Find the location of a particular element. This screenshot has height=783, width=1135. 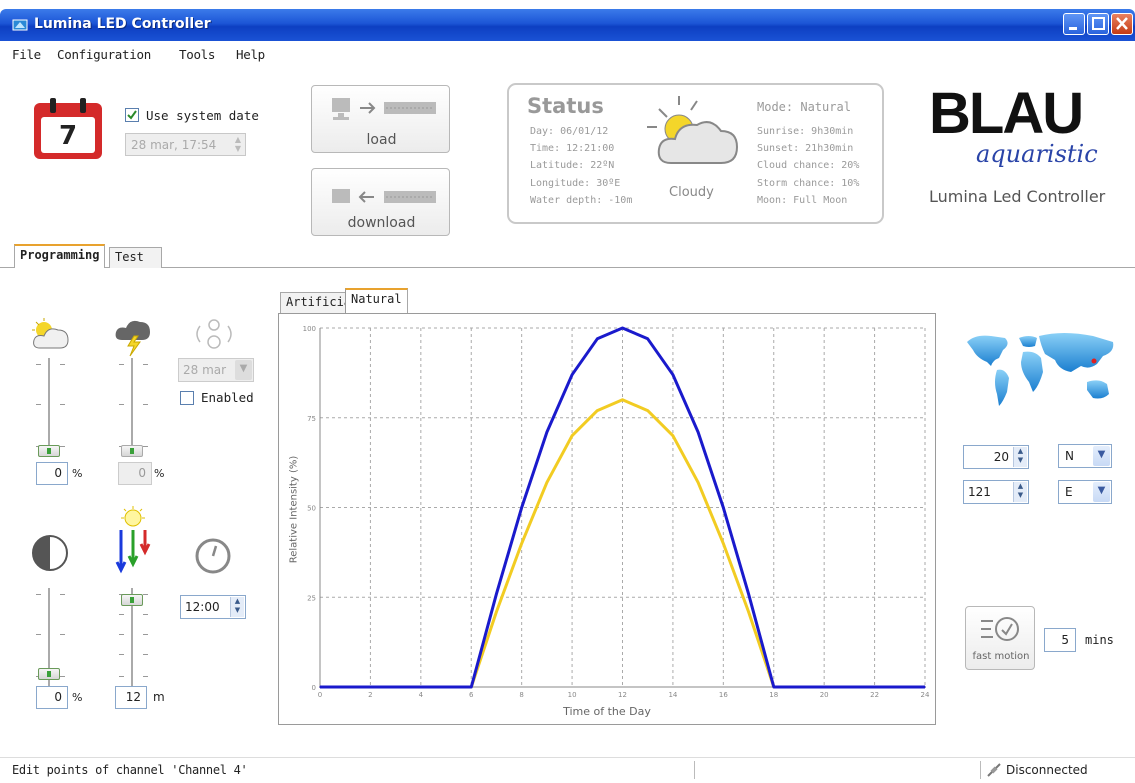

longitude-direction-value: E is located at coordinates (1069, 492).